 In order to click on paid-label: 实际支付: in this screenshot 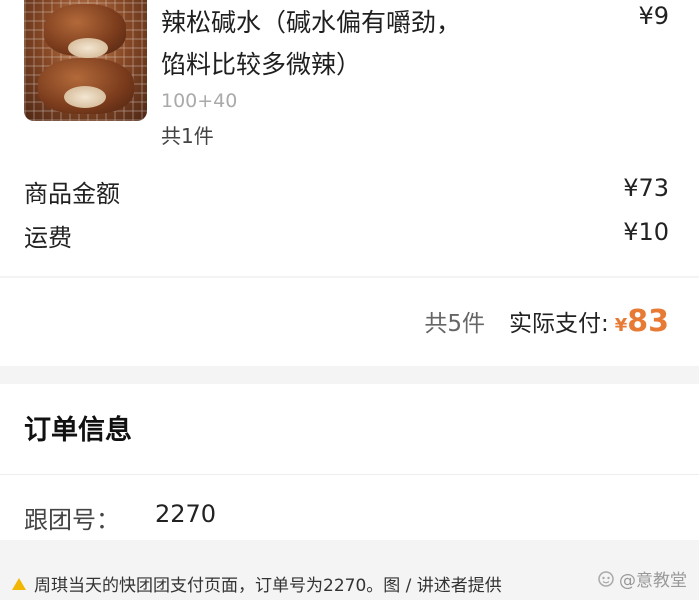, I will do `click(558, 324)`.